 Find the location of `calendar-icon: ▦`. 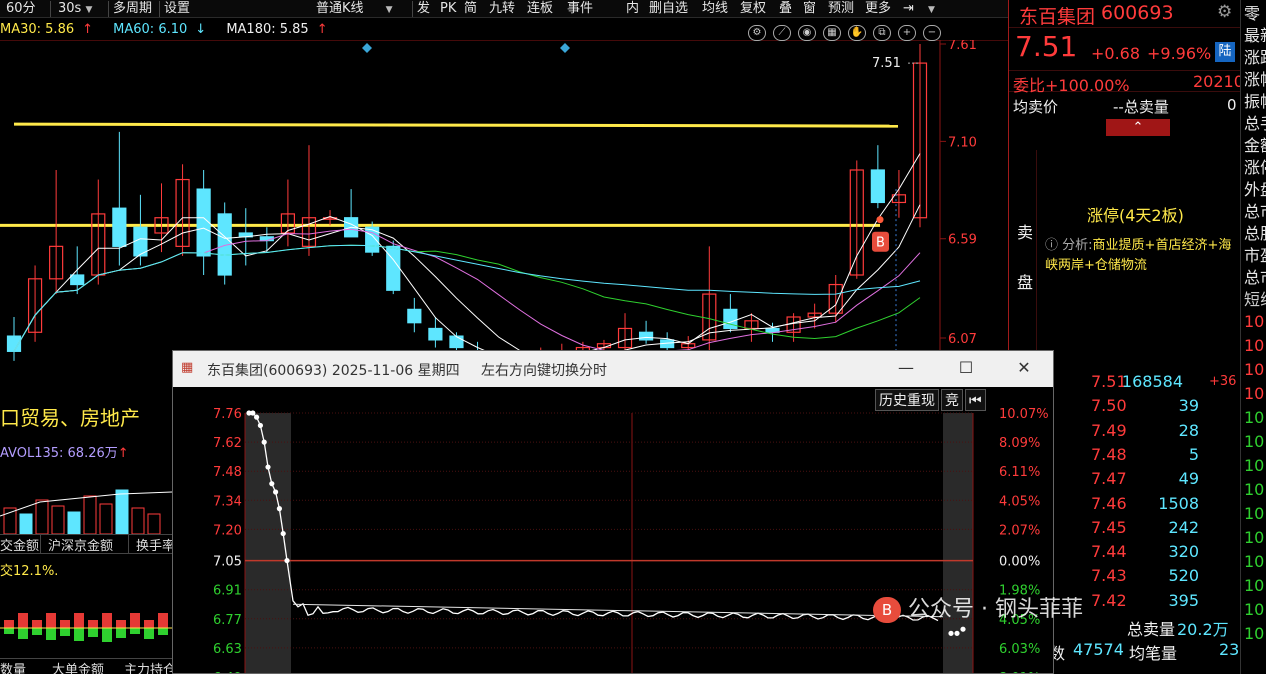

calendar-icon: ▦ is located at coordinates (832, 33).